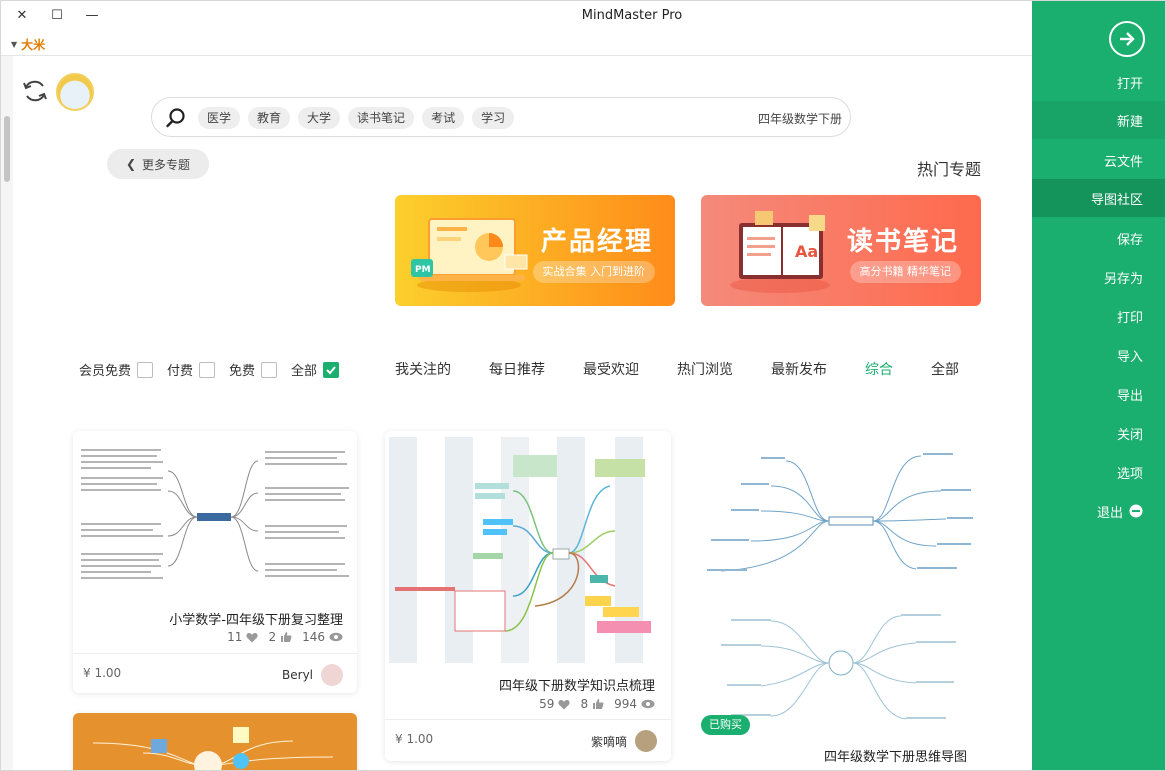 This screenshot has width=1166, height=771. Describe the element at coordinates (705, 369) in the screenshot. I see `tab-hot-views: 热门浏览` at that location.